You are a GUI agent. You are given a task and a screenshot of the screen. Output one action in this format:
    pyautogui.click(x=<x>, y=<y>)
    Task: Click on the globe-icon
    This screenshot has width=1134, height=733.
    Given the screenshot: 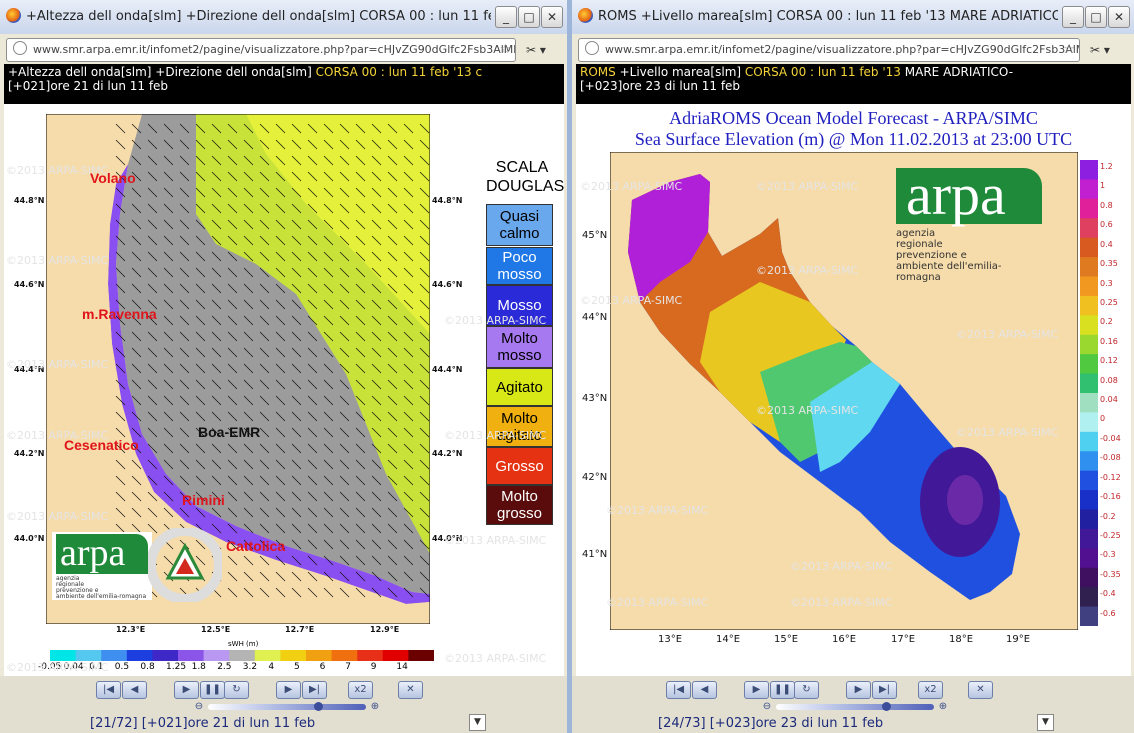 What is the action you would take?
    pyautogui.click(x=592, y=48)
    